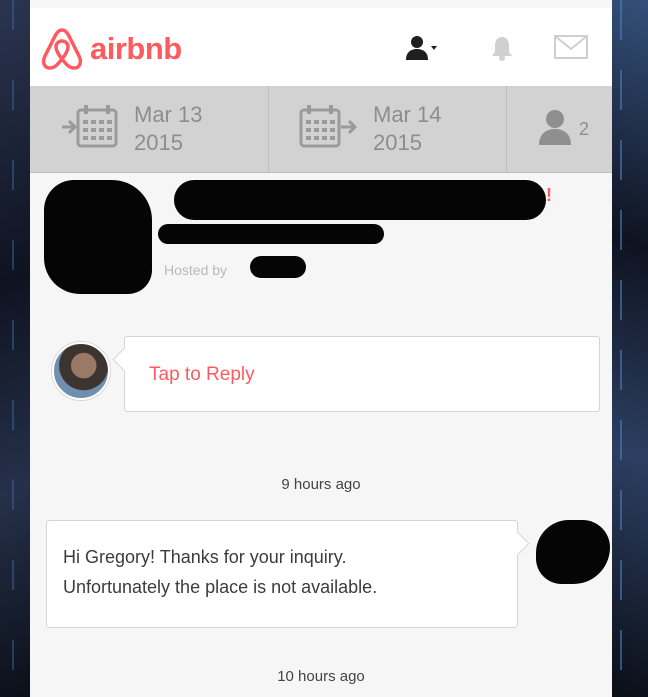  I want to click on alert-mark: !, so click(549, 195).